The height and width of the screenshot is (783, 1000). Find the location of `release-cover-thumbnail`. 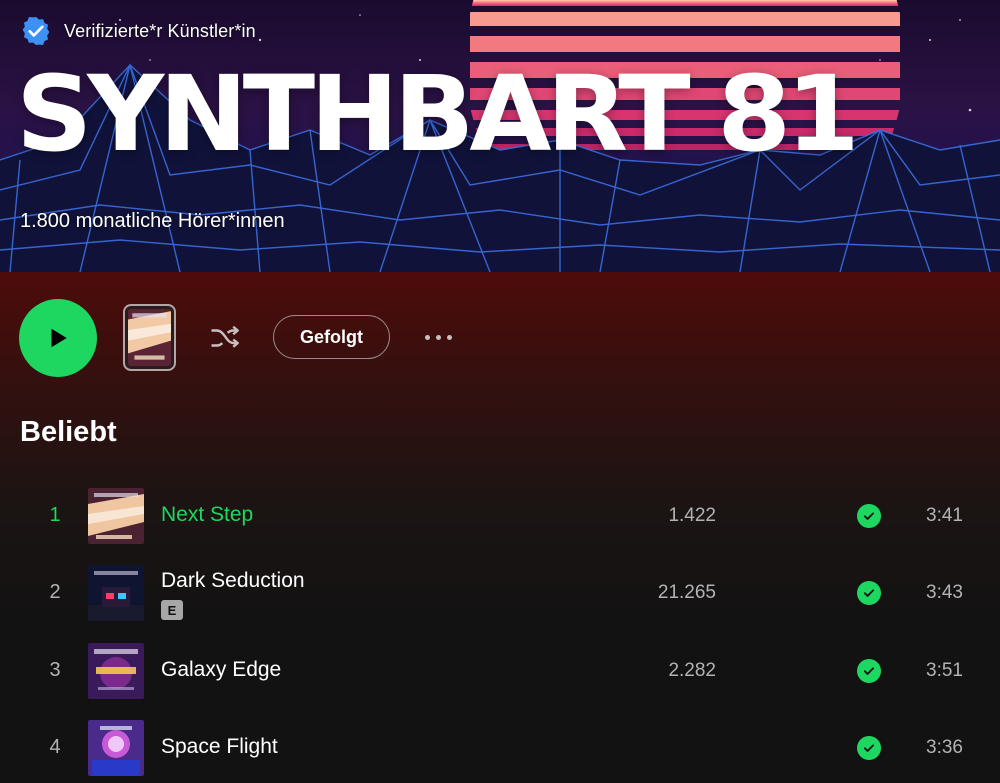

release-cover-thumbnail is located at coordinates (149, 337).